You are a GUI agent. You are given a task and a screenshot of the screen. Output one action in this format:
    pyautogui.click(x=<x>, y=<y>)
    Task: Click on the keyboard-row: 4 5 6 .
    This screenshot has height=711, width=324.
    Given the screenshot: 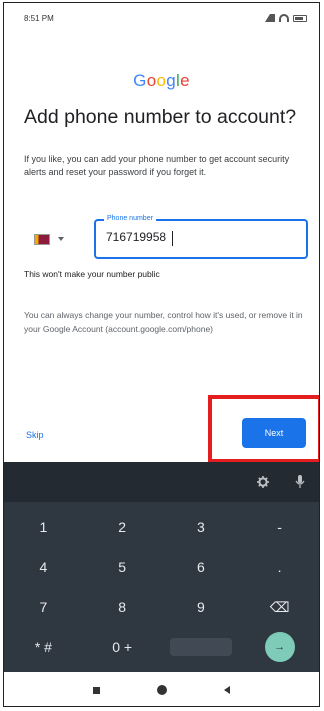 What is the action you would take?
    pyautogui.click(x=161, y=567)
    